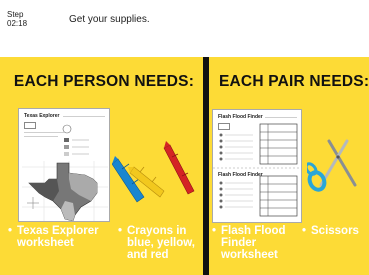  What do you see at coordinates (15, 14) in the screenshot?
I see `step-label: Step` at bounding box center [15, 14].